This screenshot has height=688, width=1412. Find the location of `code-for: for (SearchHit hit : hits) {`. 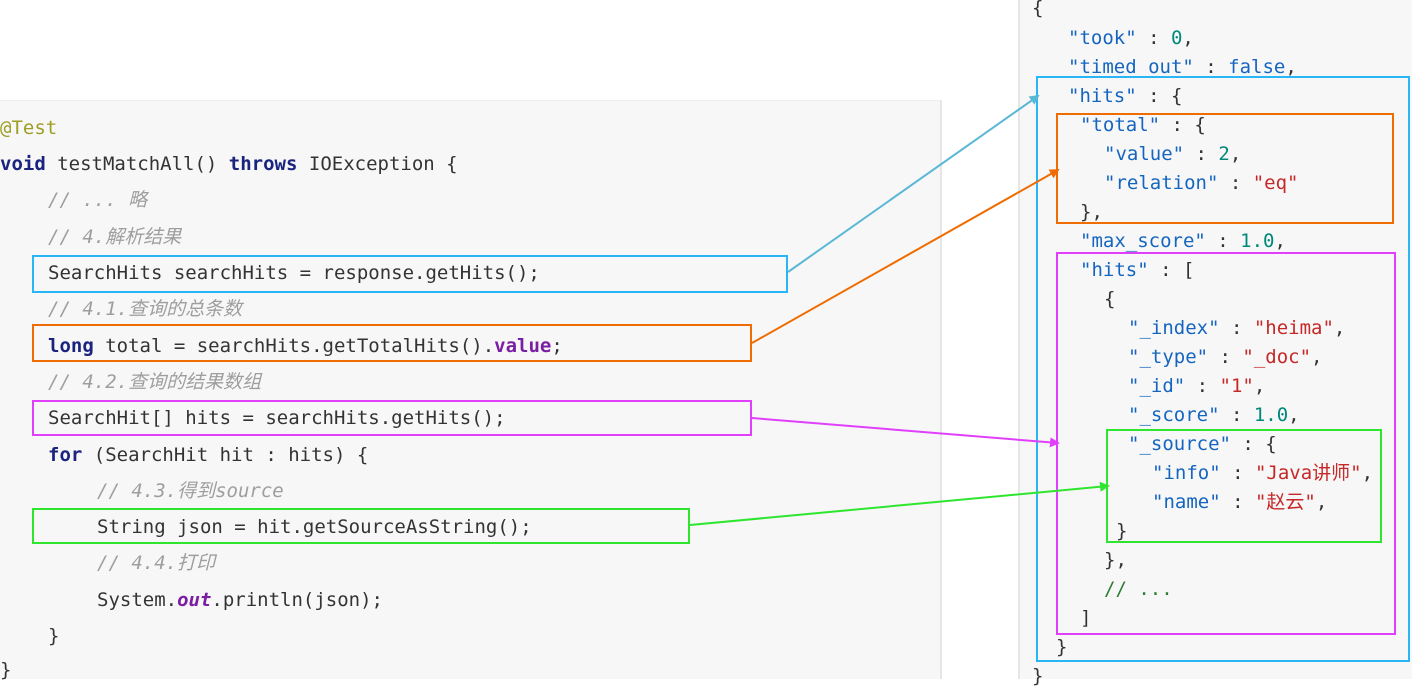

code-for: for (SearchHit hit : hits) { is located at coordinates (208, 455).